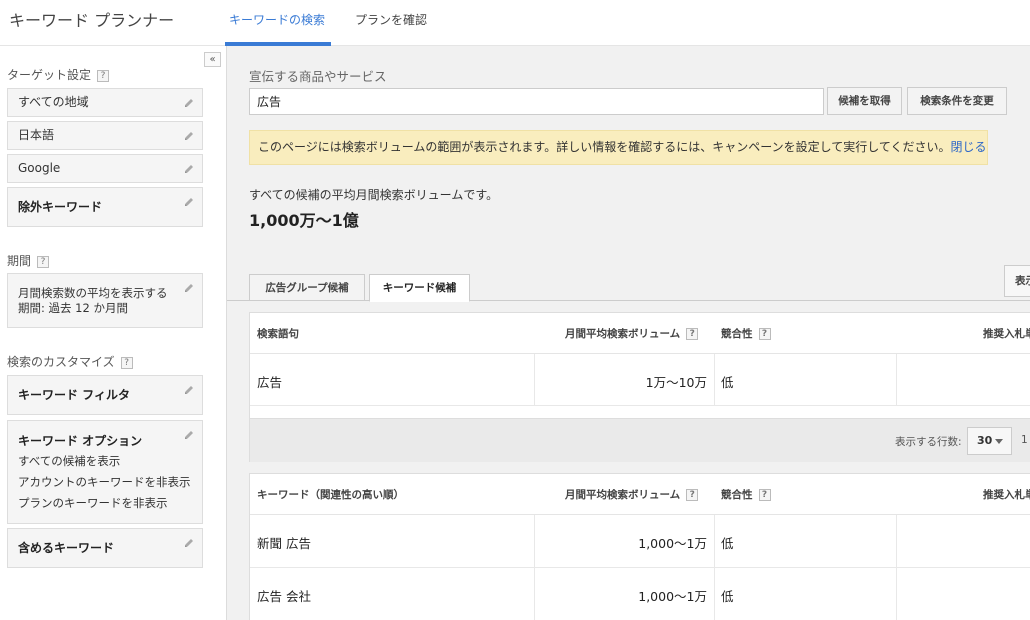 The width and height of the screenshot is (1030, 620). Describe the element at coordinates (105, 207) in the screenshot. I see `sidebar-item-negative-keywords: 除外キーワード` at that location.